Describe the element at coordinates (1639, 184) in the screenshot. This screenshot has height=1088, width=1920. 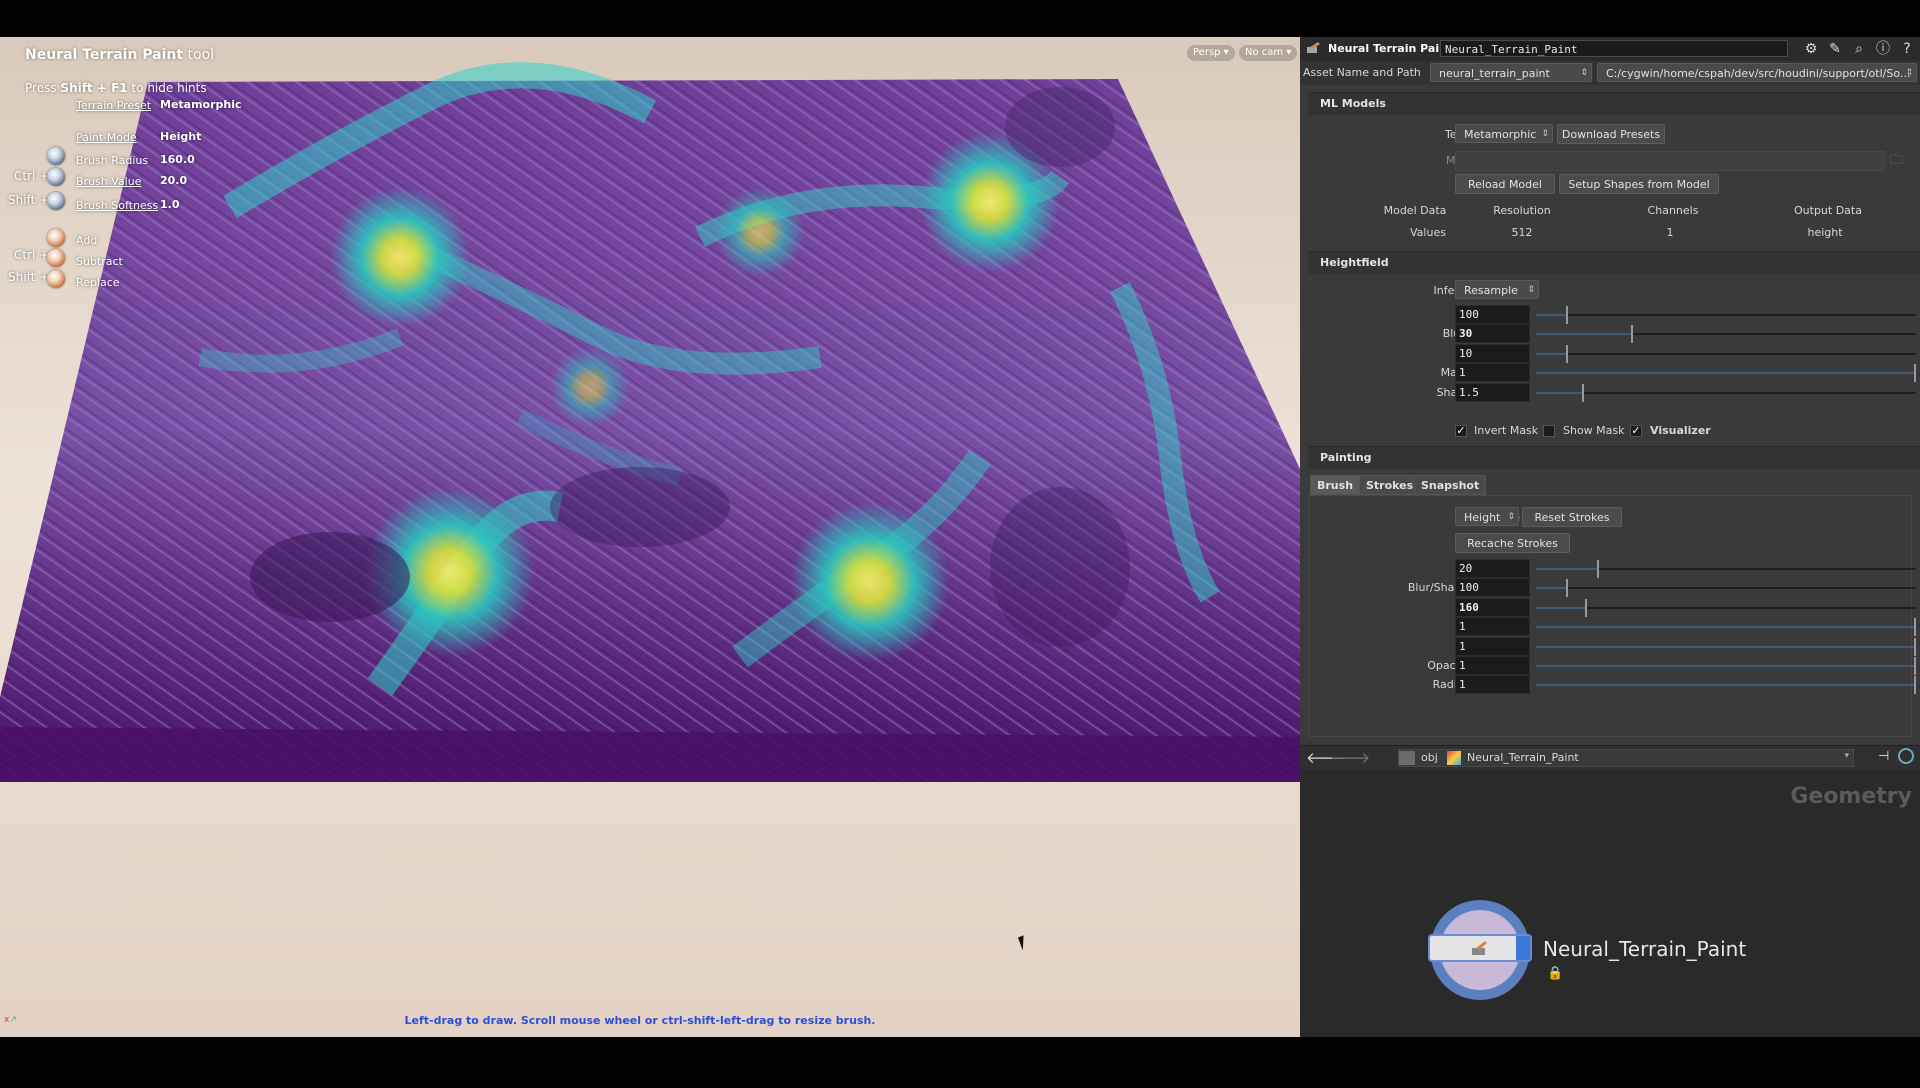
I see `setup-shapes-button: Setup Shapes from Model` at that location.